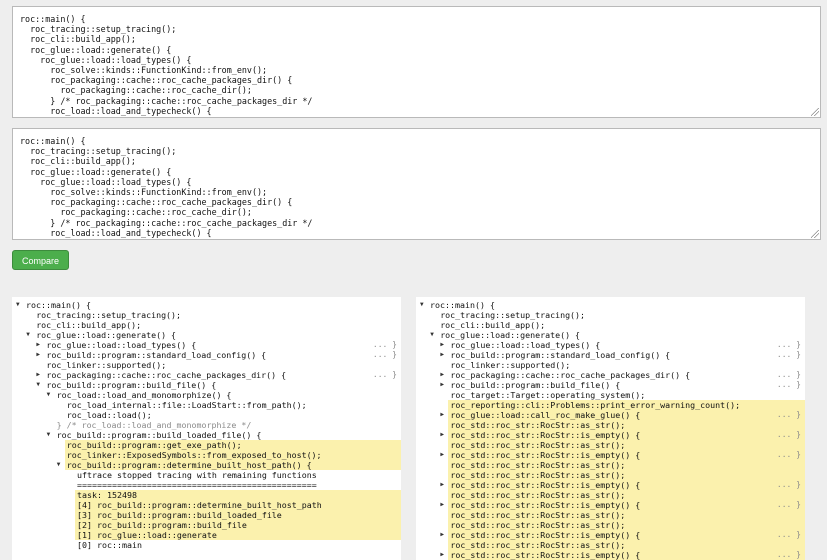  What do you see at coordinates (121, 345) in the screenshot?
I see `tree-row-label: roc_glue::load::load_types() {` at bounding box center [121, 345].